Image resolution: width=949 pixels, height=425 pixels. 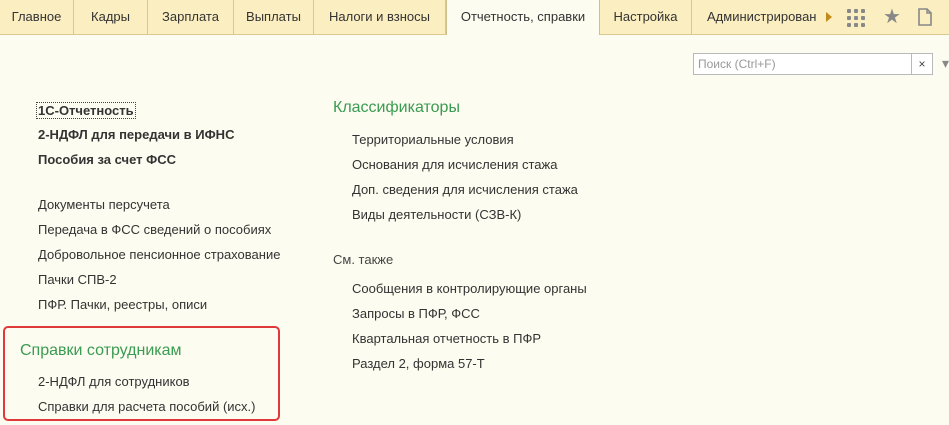 What do you see at coordinates (274, 17) in the screenshot?
I see `tab-payments: Выплаты` at bounding box center [274, 17].